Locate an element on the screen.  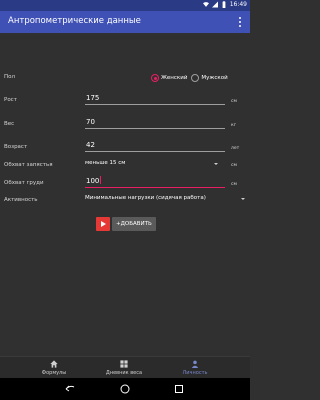
height-value: 175 is located at coordinates (93, 98).